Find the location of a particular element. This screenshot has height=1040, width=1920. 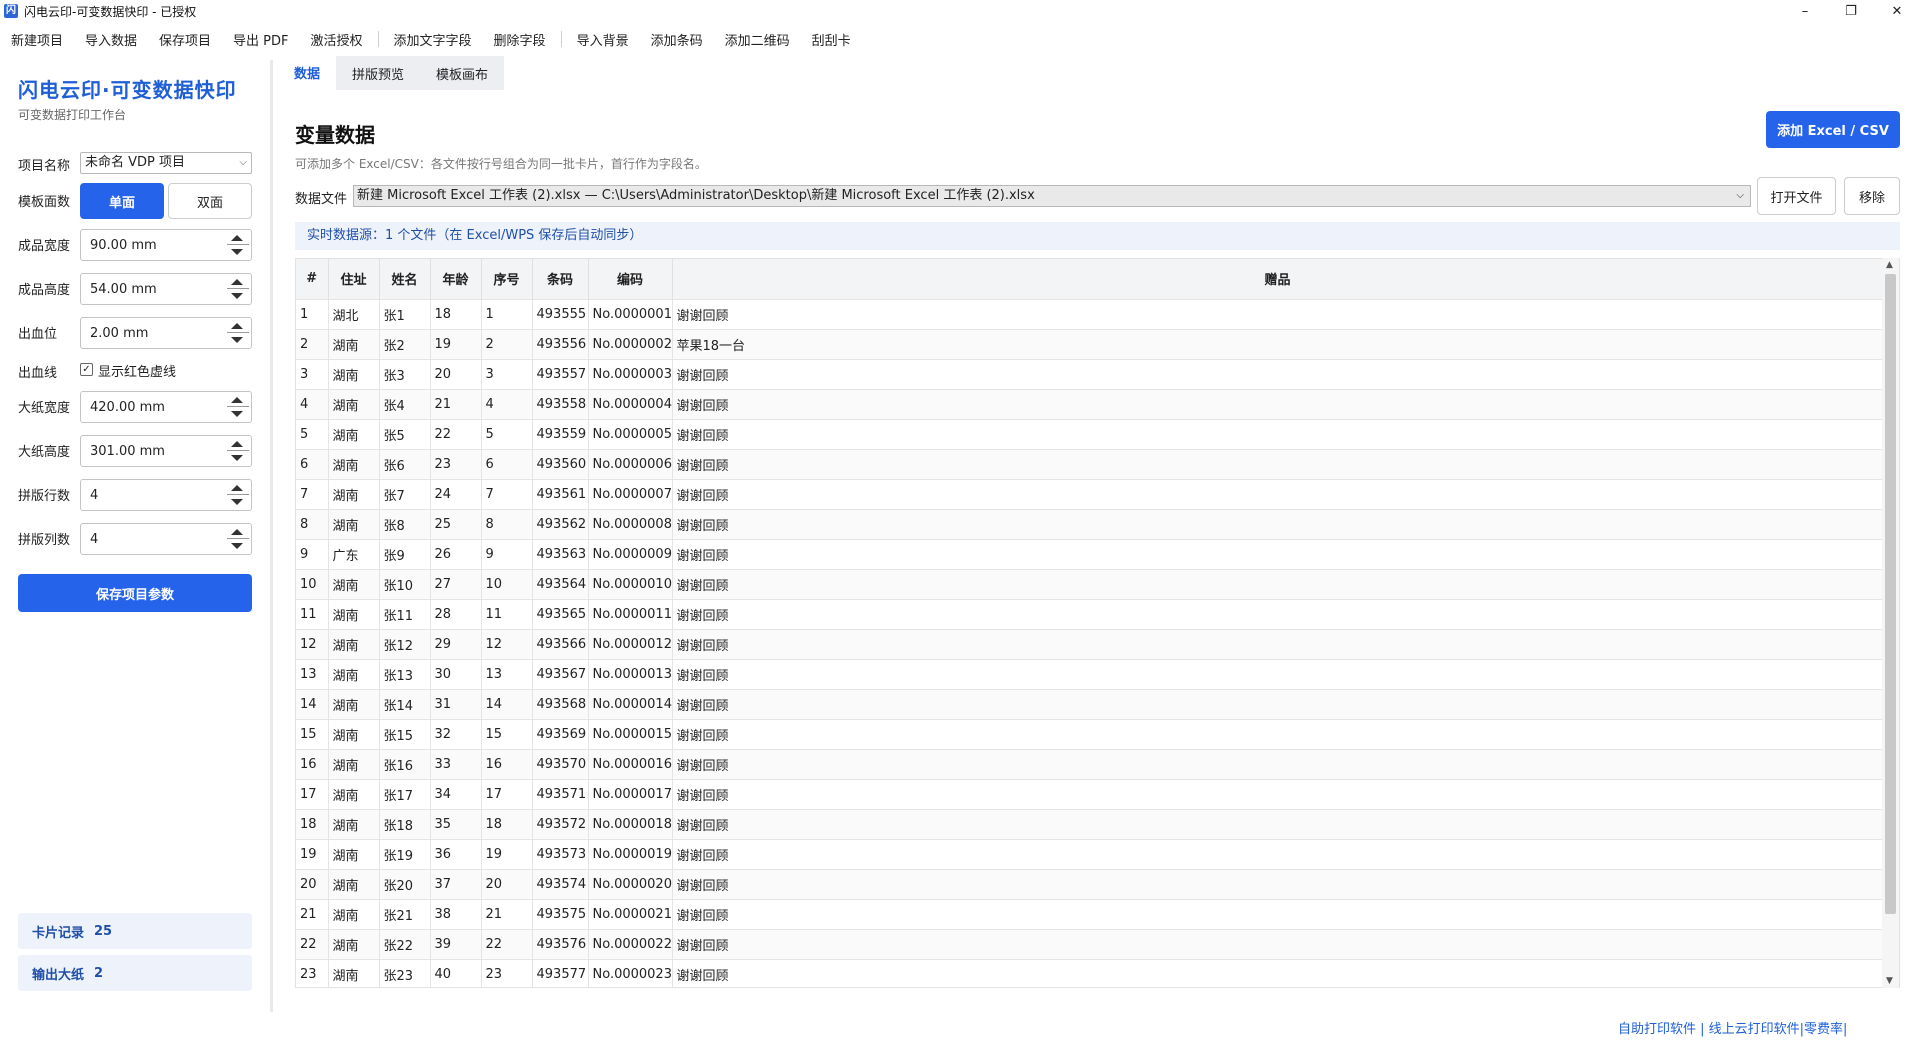

table-row: 19 湖南 张19 36 19 493573 No.0000019 谢谢回顾 is located at coordinates (1090, 853).